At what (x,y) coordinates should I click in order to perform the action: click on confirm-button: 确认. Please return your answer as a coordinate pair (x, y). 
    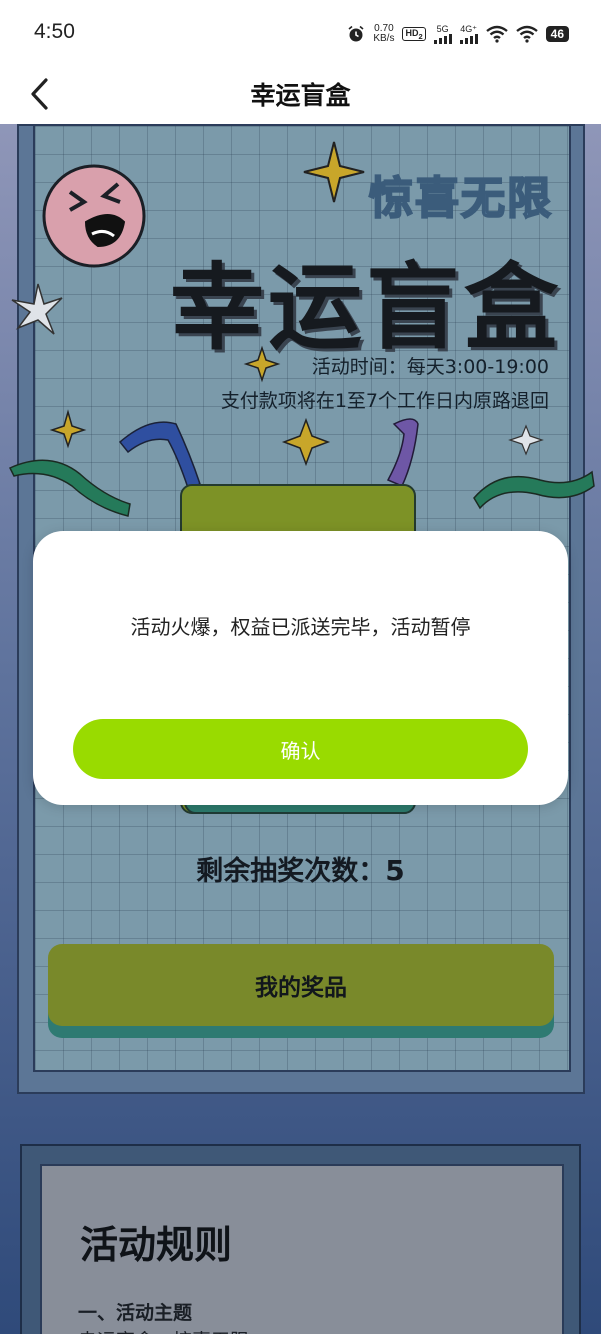
    Looking at the image, I should click on (300, 749).